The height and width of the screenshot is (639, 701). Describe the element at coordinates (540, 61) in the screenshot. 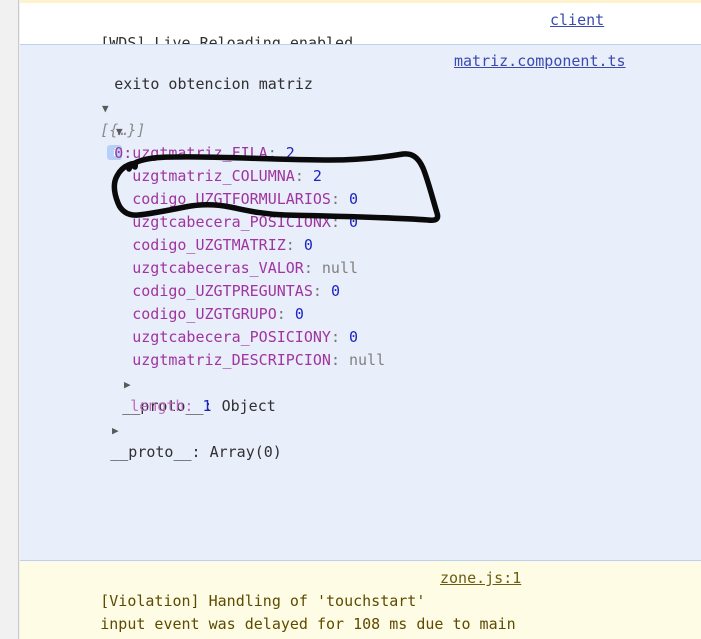

I see `info-source-link: matriz.component.ts` at that location.